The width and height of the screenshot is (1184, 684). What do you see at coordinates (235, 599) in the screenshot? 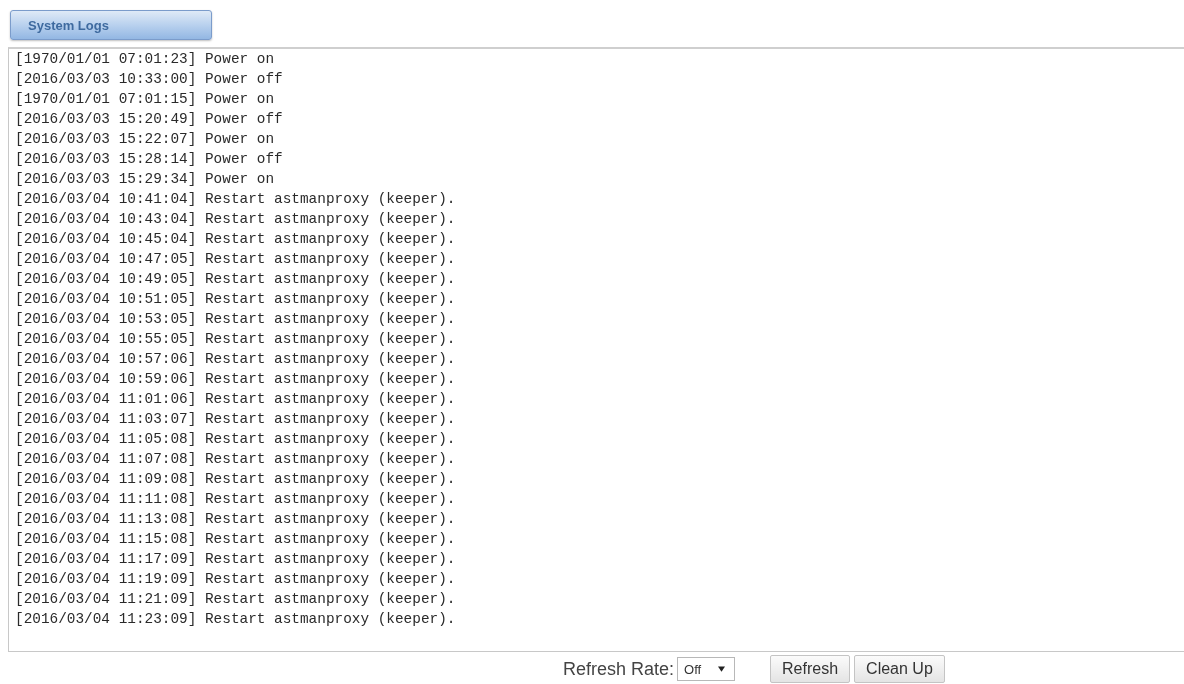
I see `log-line: [2016/03/04 11:21:09] Restart astmanproxy (keeper).` at bounding box center [235, 599].